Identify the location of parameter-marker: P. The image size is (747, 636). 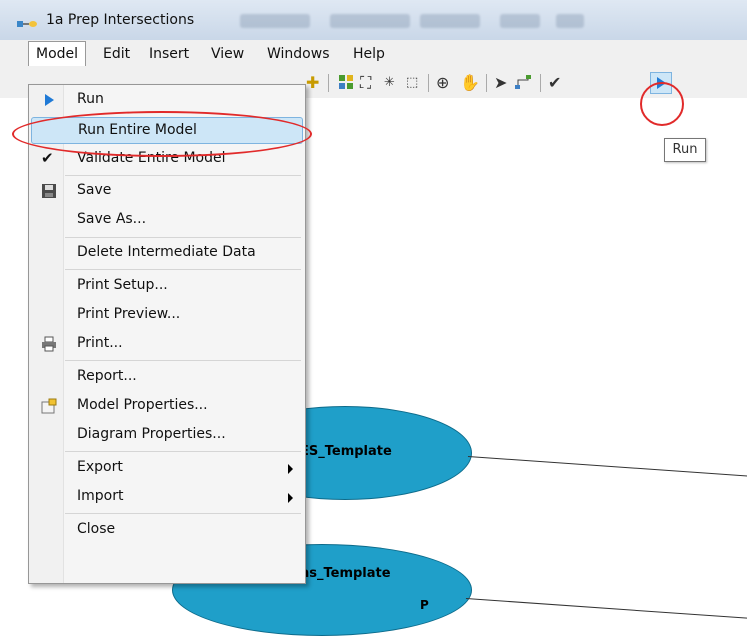
(424, 605).